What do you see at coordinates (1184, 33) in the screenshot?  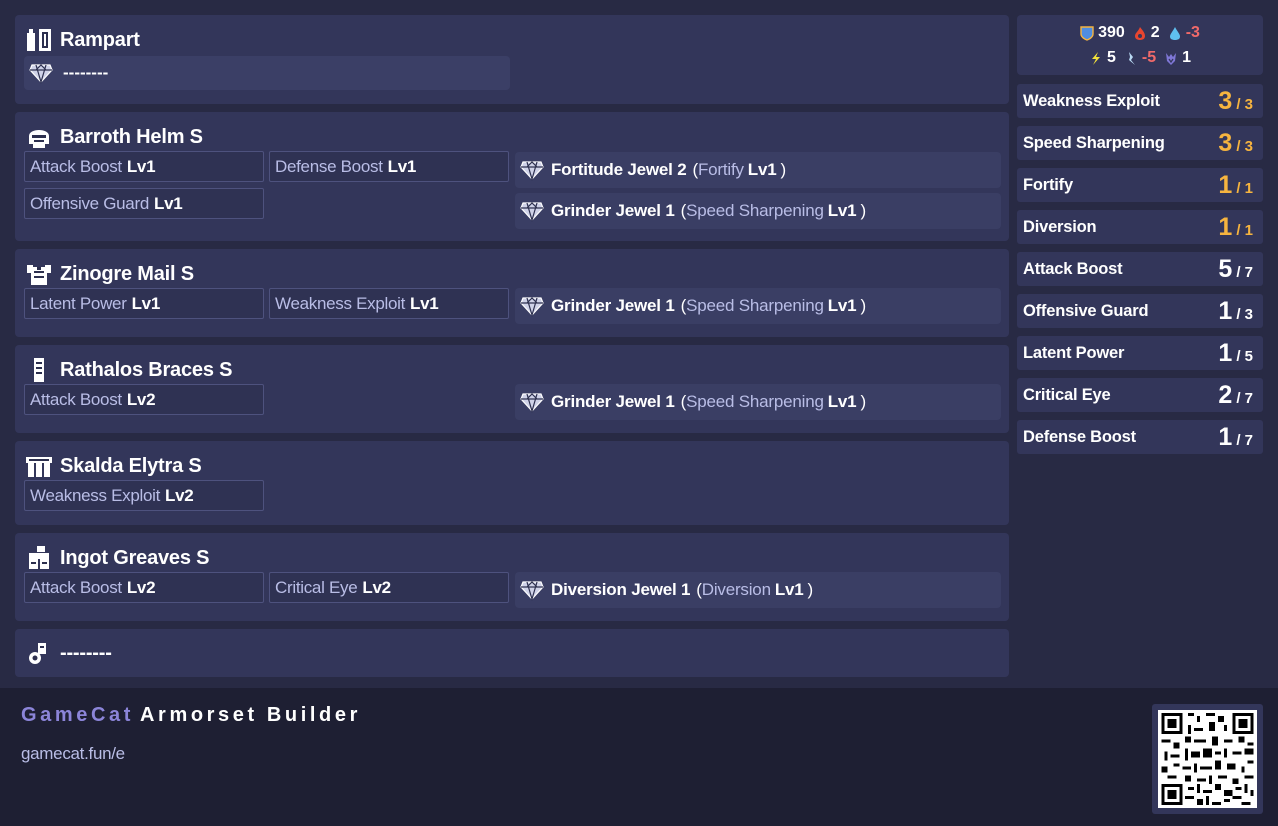 I see `water-resist-stat: -3` at bounding box center [1184, 33].